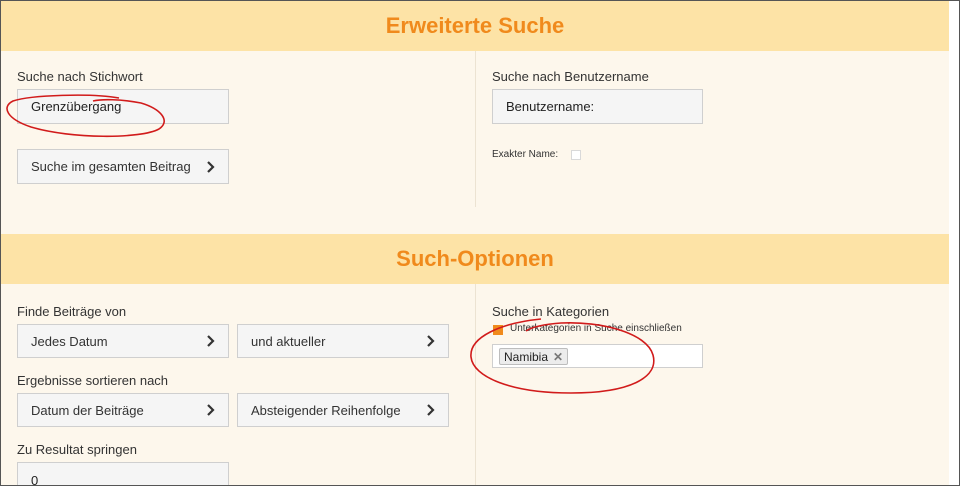 The width and height of the screenshot is (960, 486). What do you see at coordinates (550, 106) in the screenshot?
I see `username-input-placeholder: Benutzername:` at bounding box center [550, 106].